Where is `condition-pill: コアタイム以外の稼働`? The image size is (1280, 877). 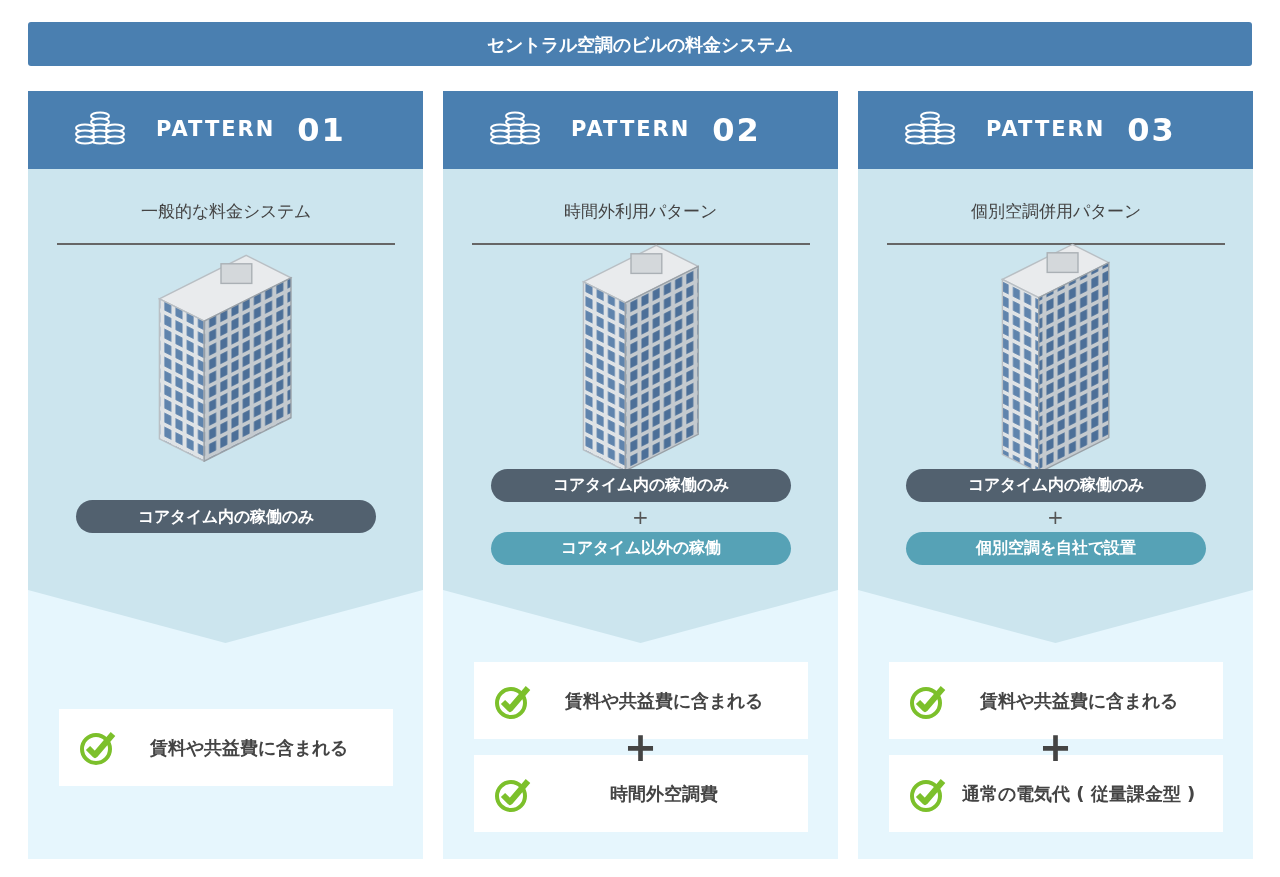 condition-pill: コアタイム以外の稼働 is located at coordinates (640, 548).